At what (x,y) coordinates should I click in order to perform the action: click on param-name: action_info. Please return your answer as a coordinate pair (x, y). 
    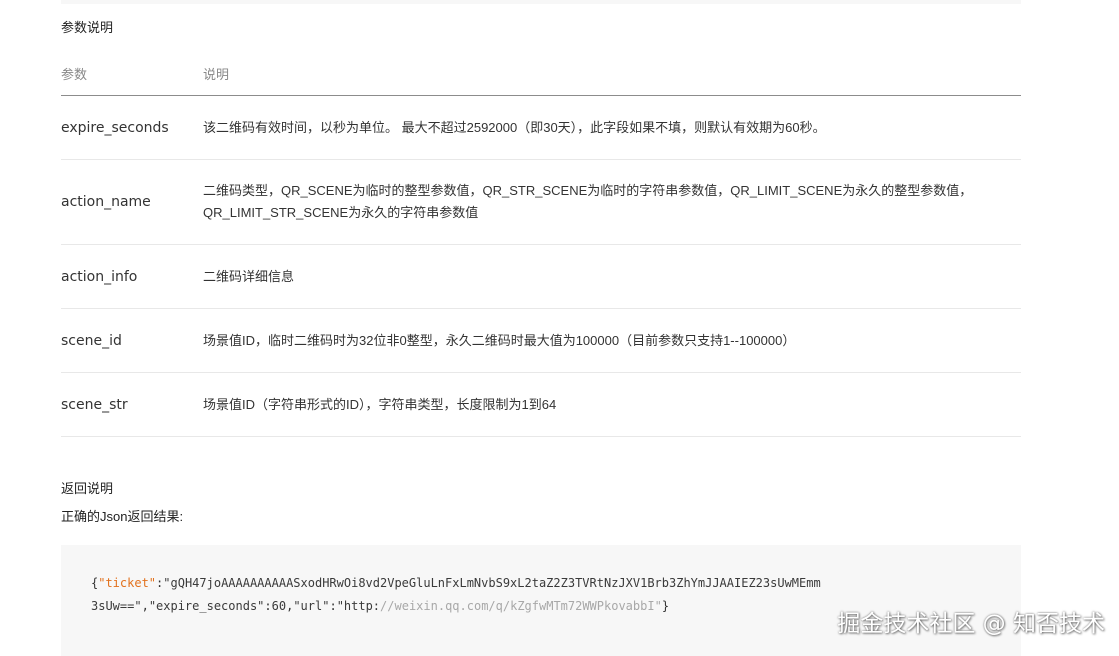
    Looking at the image, I should click on (132, 276).